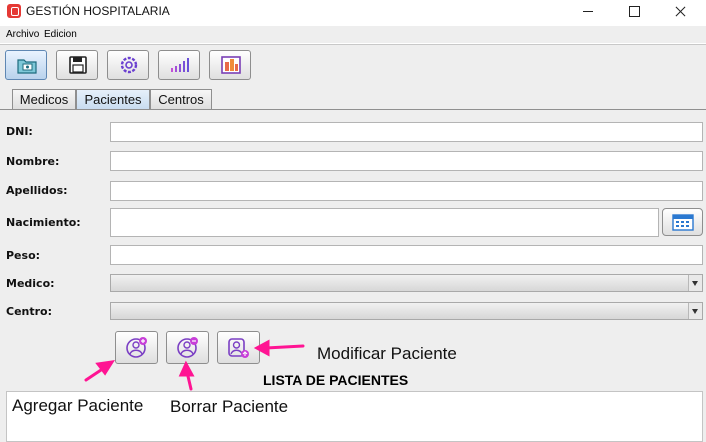 The width and height of the screenshot is (706, 442). What do you see at coordinates (336, 380) in the screenshot?
I see `list-title: LISTA DE PACIENTES` at bounding box center [336, 380].